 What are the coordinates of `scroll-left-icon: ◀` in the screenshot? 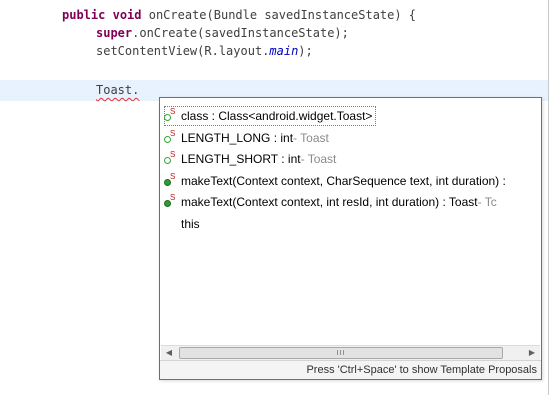 It's located at (169, 353).